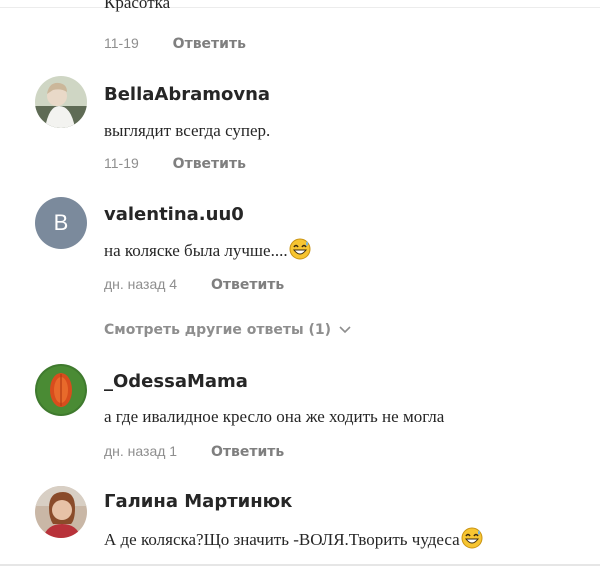 This screenshot has width=600, height=566. I want to click on comment-username: _OdessaMama, so click(176, 382).